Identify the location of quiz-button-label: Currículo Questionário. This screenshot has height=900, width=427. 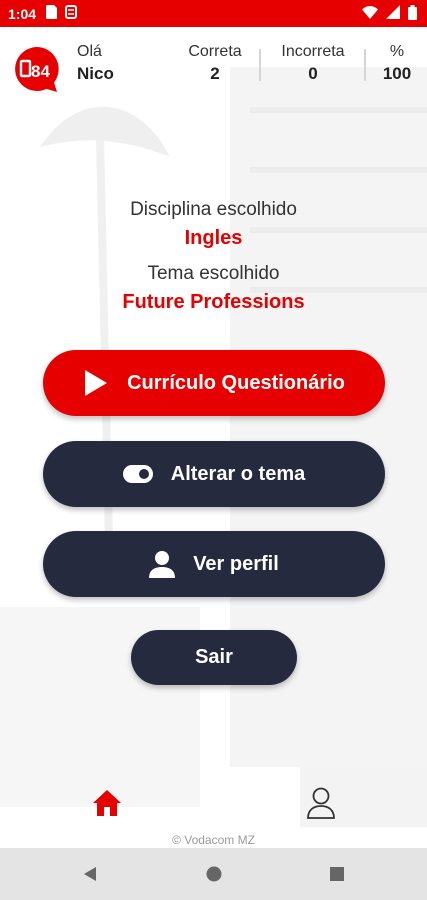
(236, 382).